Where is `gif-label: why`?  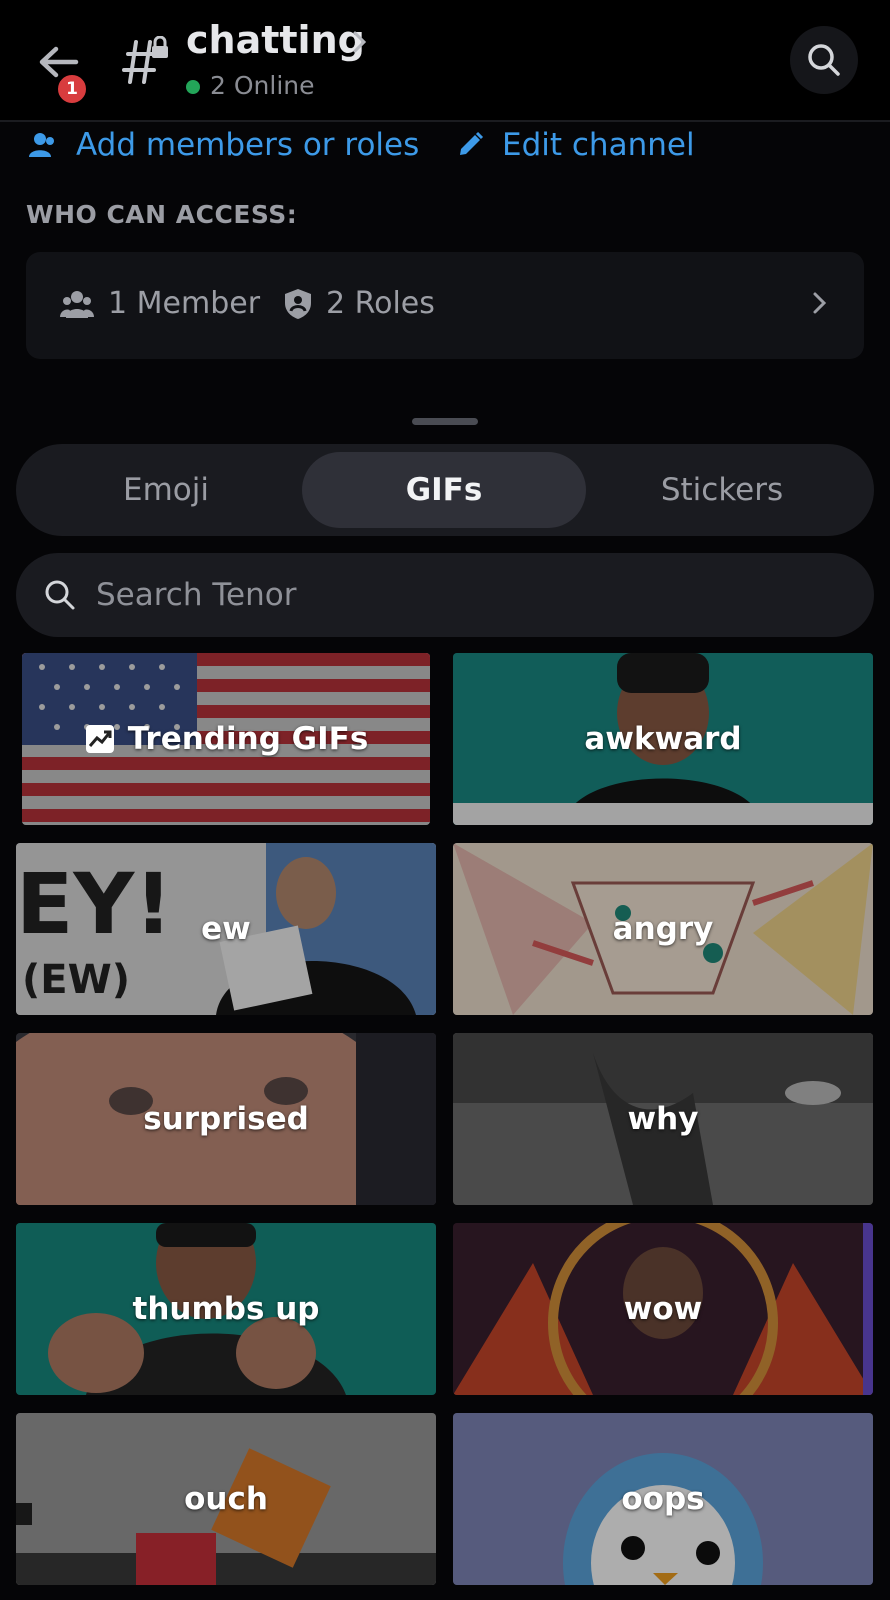 gif-label: why is located at coordinates (663, 1119).